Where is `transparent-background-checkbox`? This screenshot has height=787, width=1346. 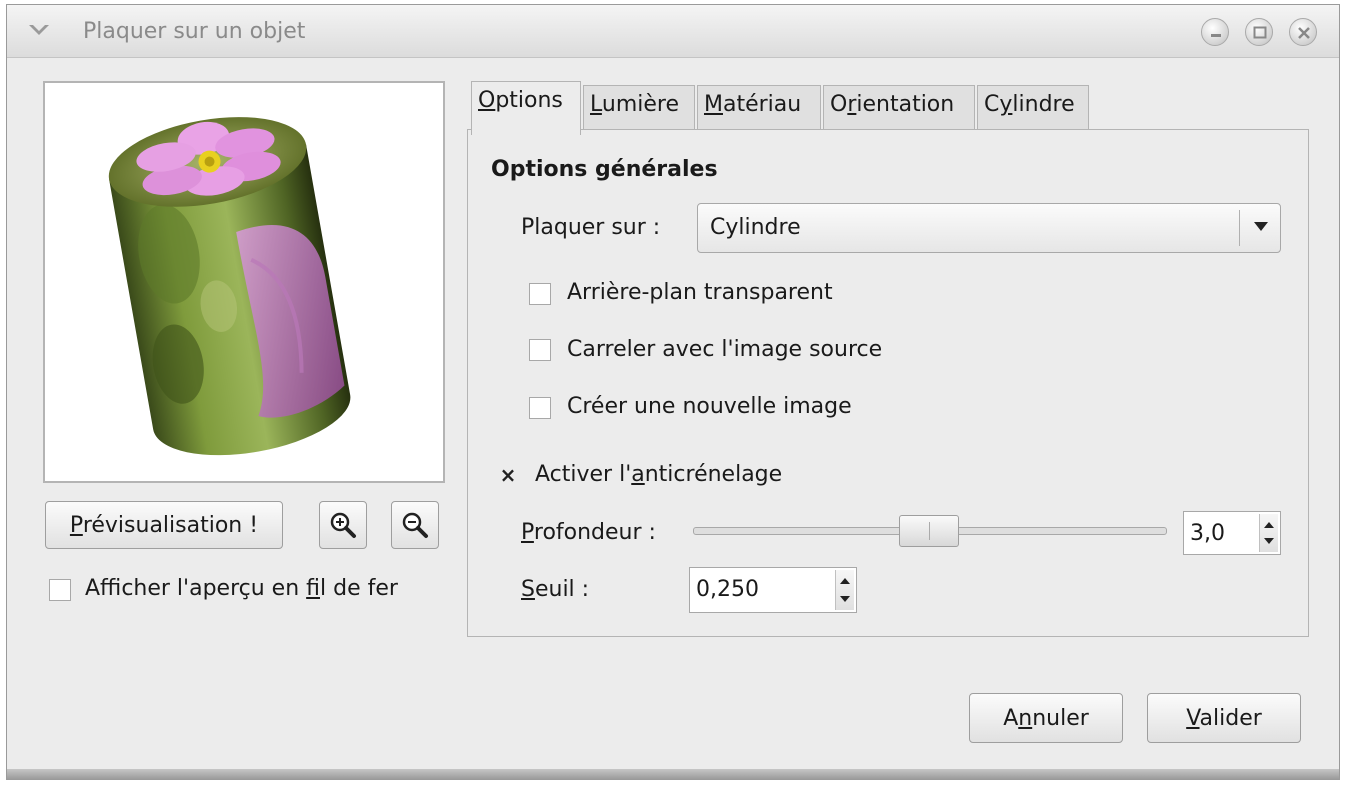 transparent-background-checkbox is located at coordinates (540, 294).